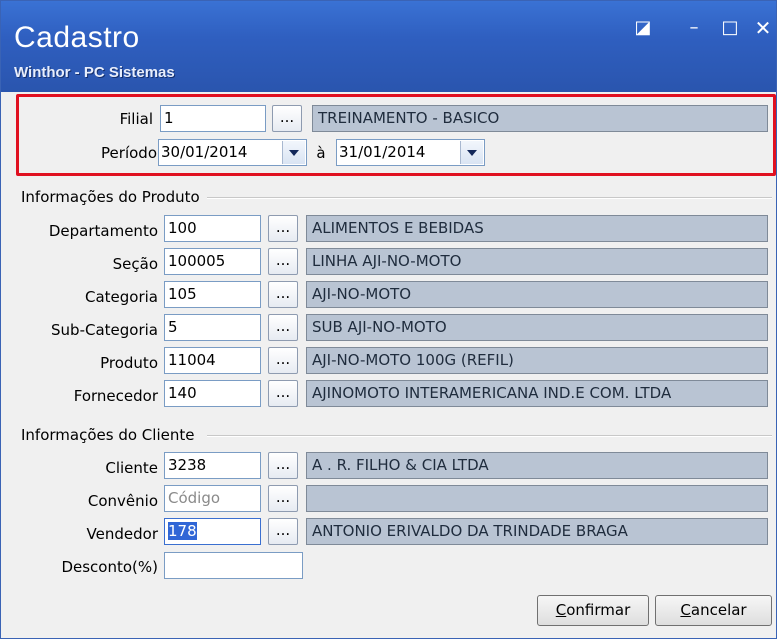 This screenshot has height=639, width=777. I want to click on departamento-label: Departamento, so click(103, 231).